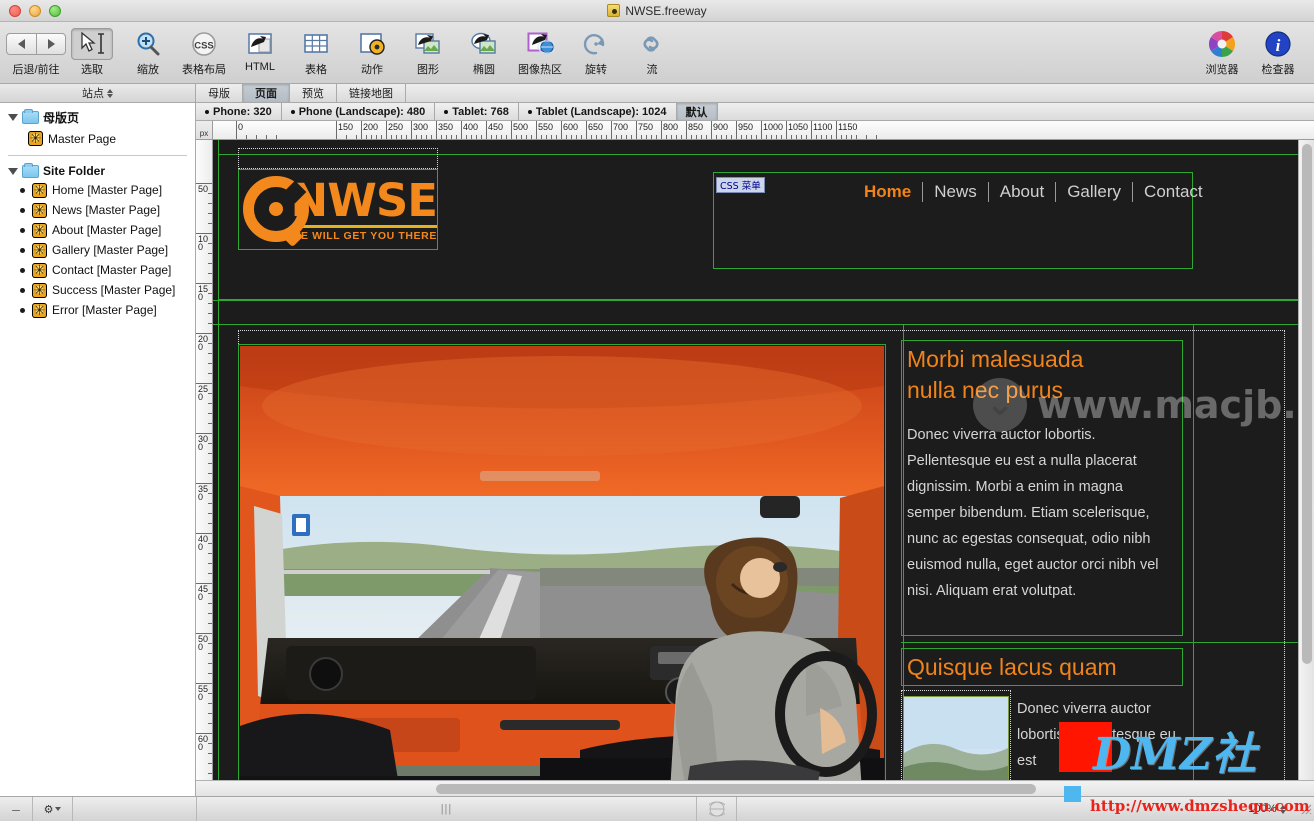 The width and height of the screenshot is (1314, 821). What do you see at coordinates (204, 70) in the screenshot?
I see `tool-css-layout-label: 表格布局` at bounding box center [204, 70].